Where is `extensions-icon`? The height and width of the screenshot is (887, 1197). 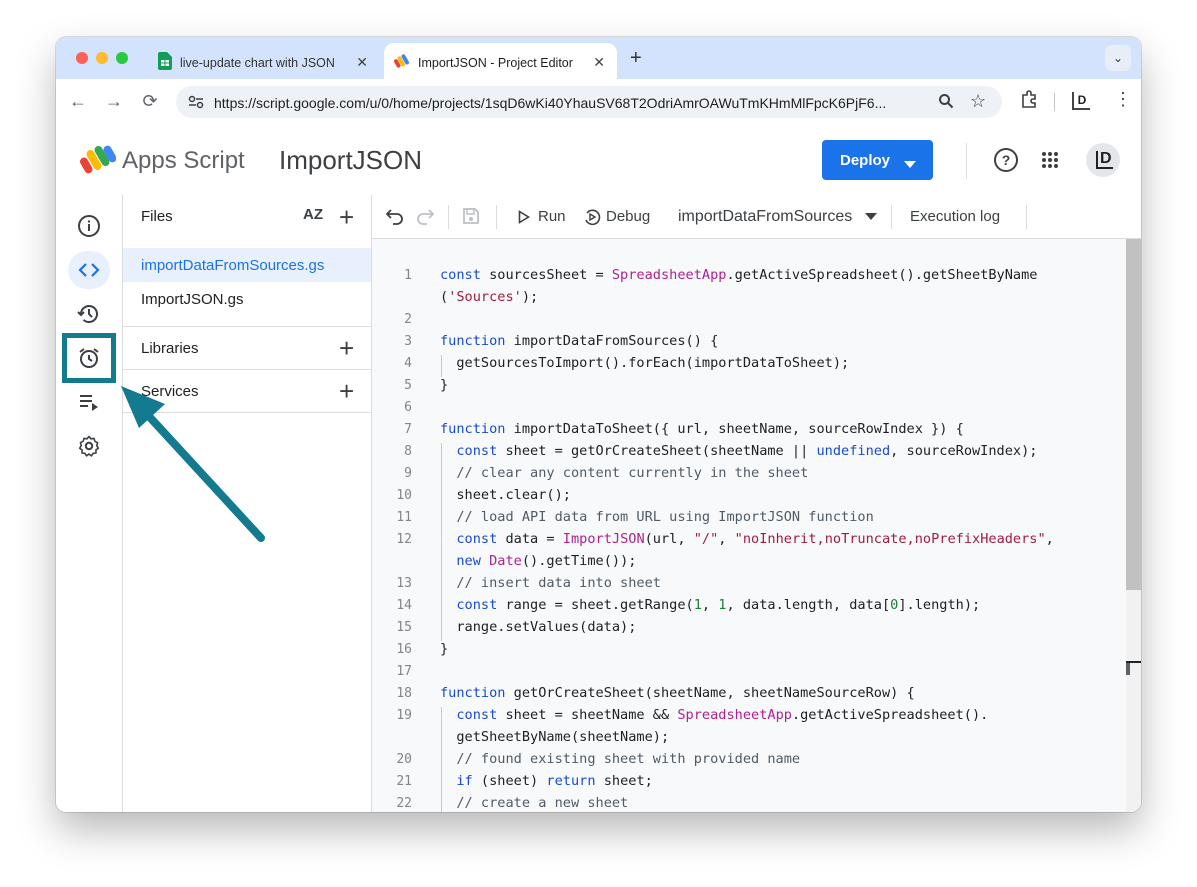
extensions-icon is located at coordinates (1029, 101).